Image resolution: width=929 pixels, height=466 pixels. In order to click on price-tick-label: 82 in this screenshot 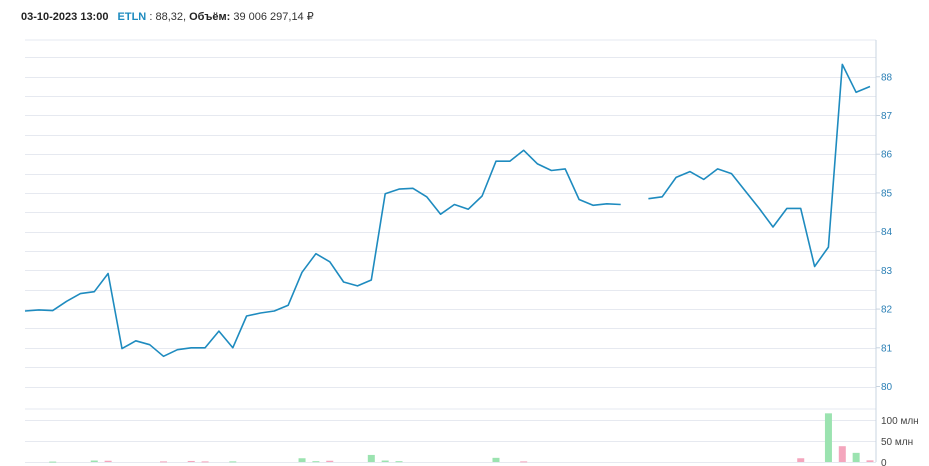, I will do `click(887, 310)`.